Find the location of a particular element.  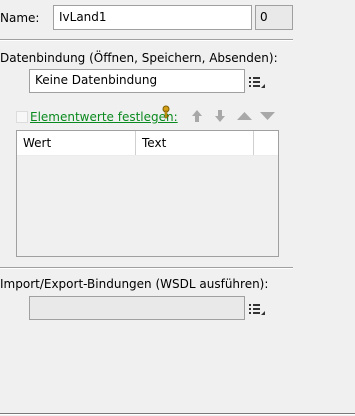

set-values-checkbox is located at coordinates (22, 117).